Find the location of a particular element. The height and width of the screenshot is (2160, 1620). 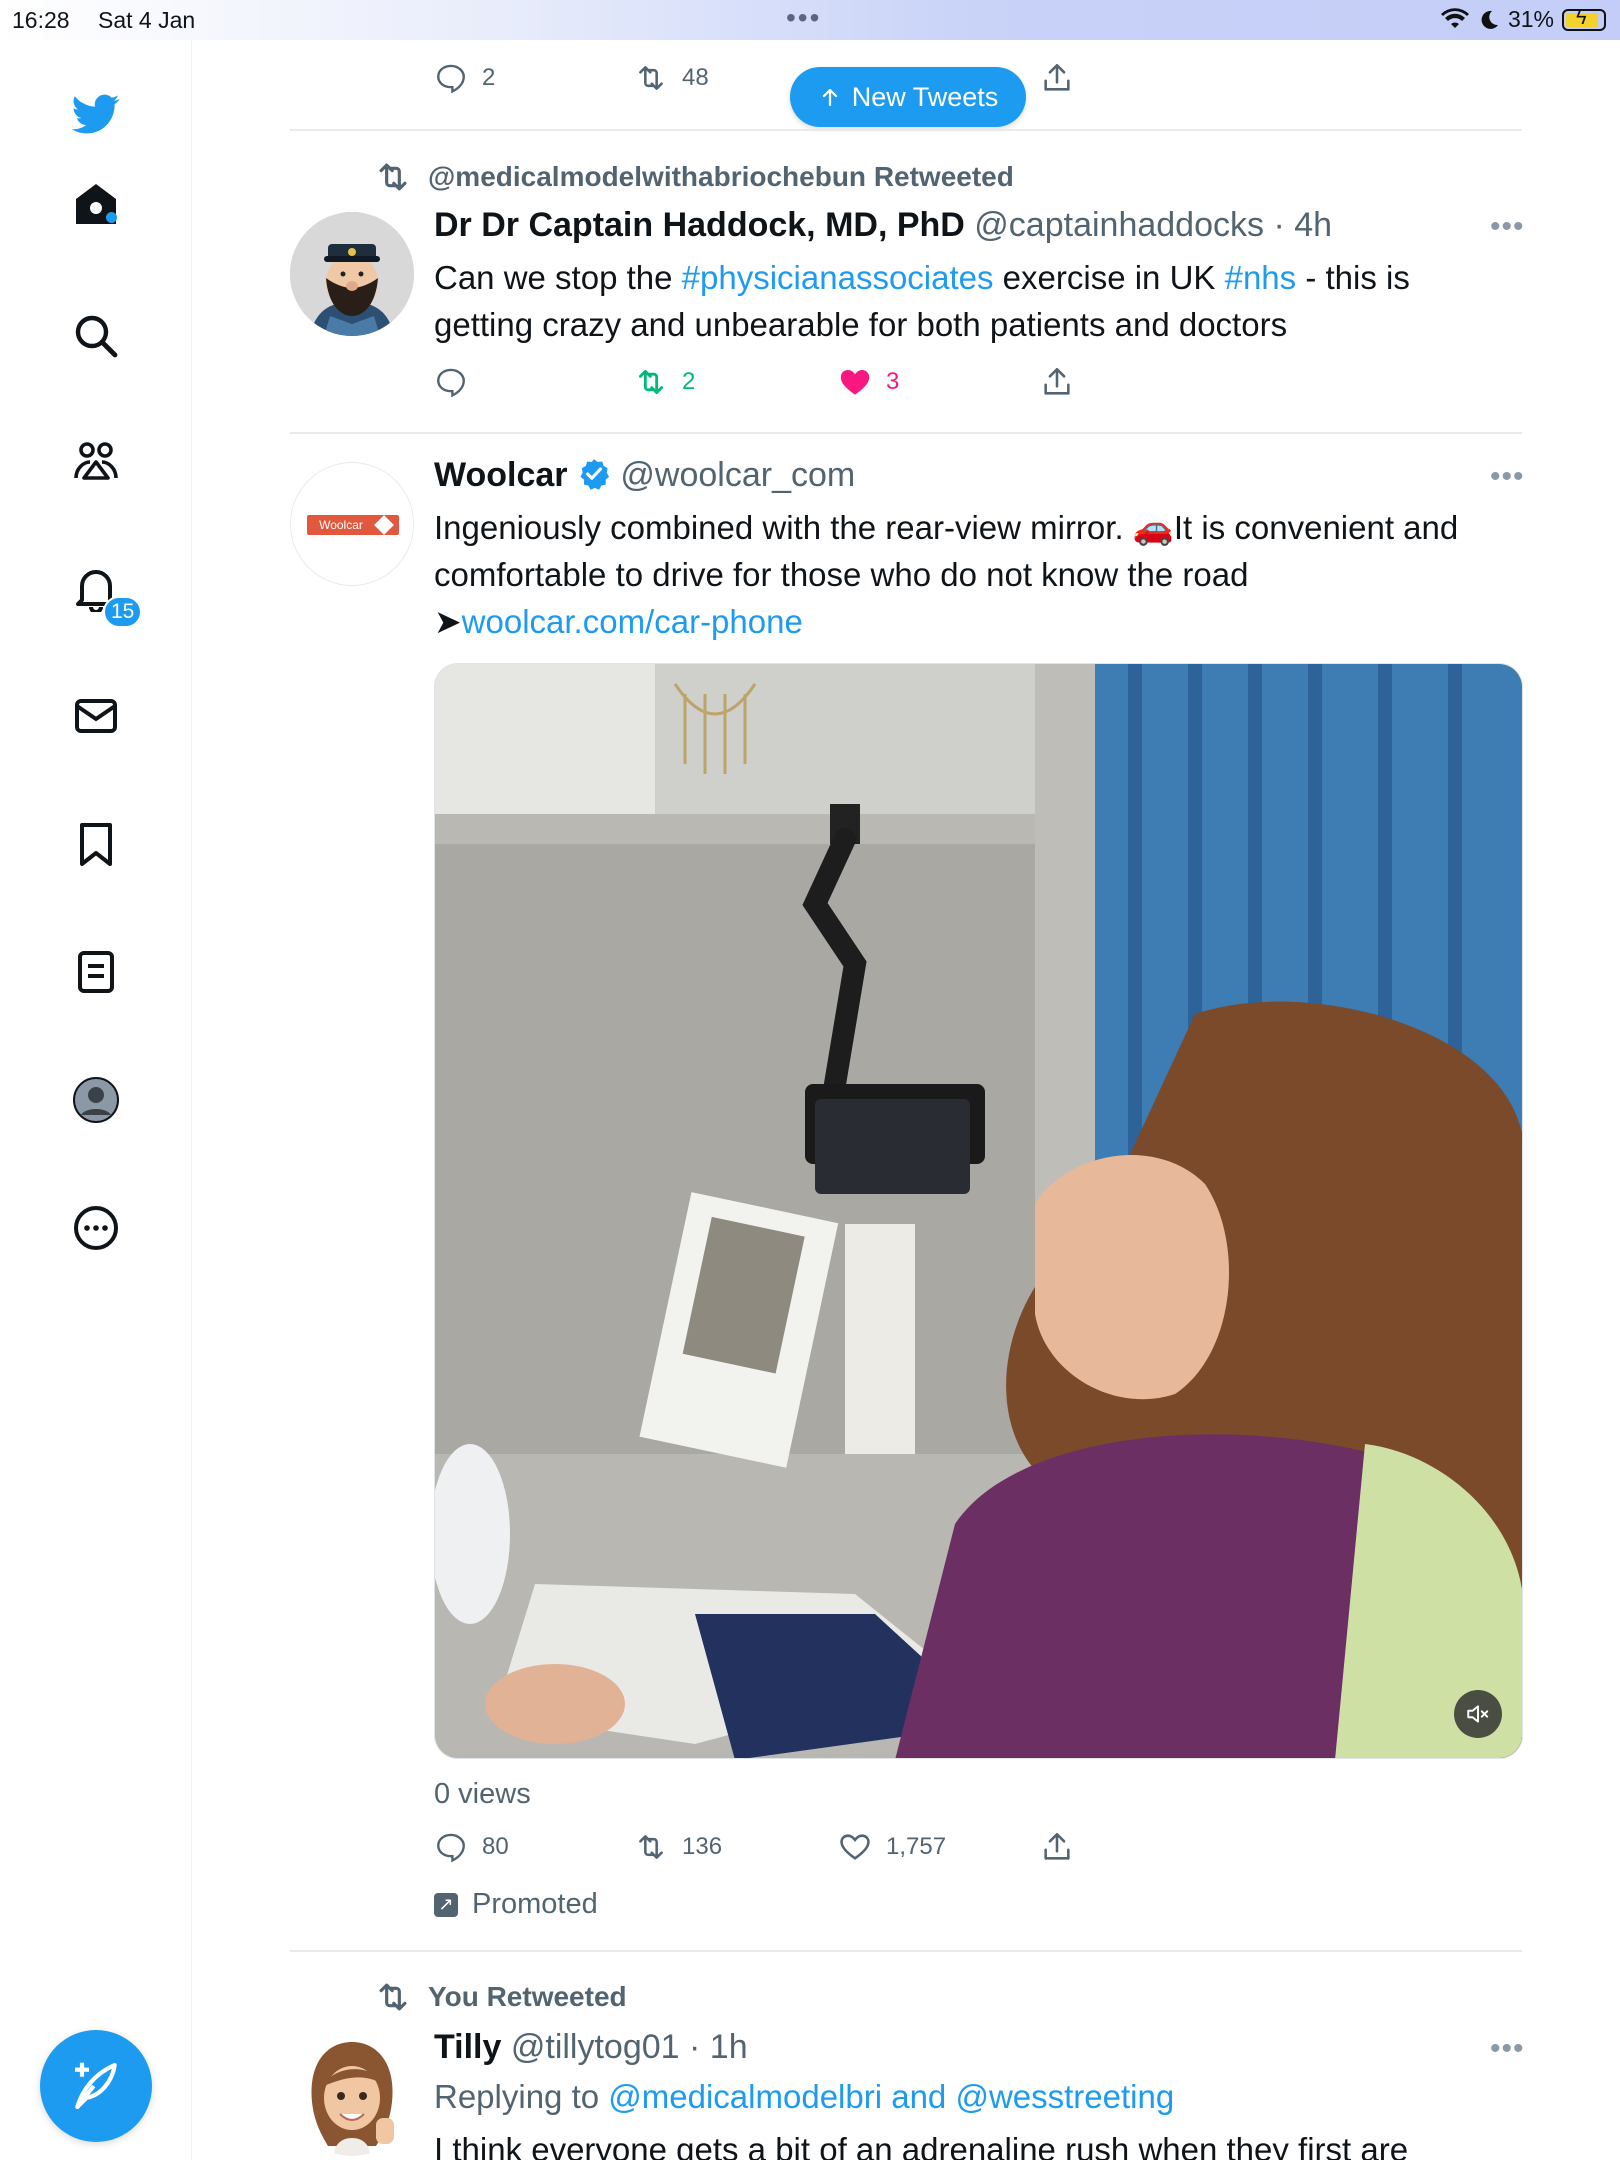

avatar: Woolcar is located at coordinates (352, 524).